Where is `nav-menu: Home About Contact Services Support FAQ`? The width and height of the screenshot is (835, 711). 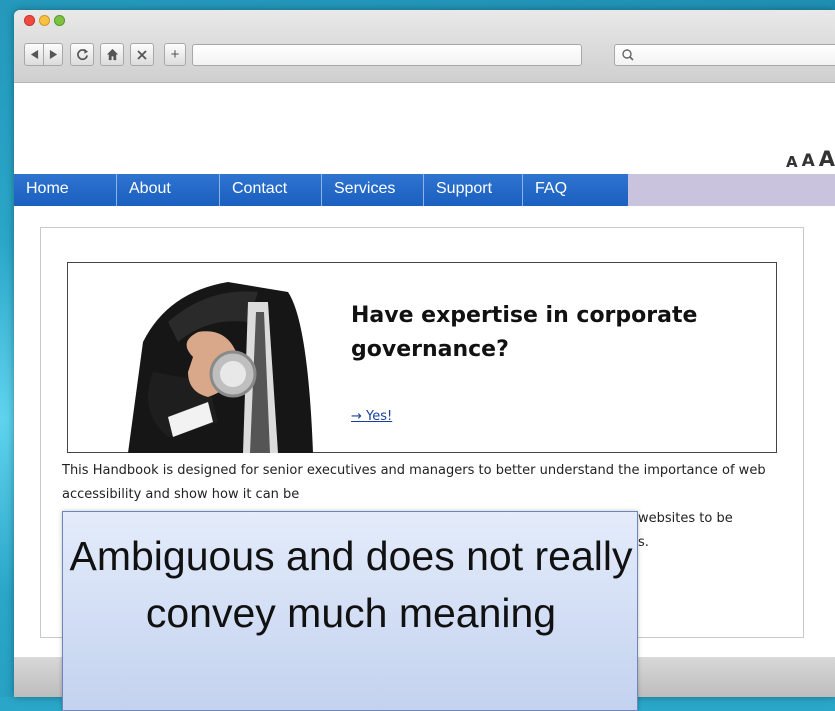 nav-menu: Home About Contact Services Support FAQ is located at coordinates (321, 190).